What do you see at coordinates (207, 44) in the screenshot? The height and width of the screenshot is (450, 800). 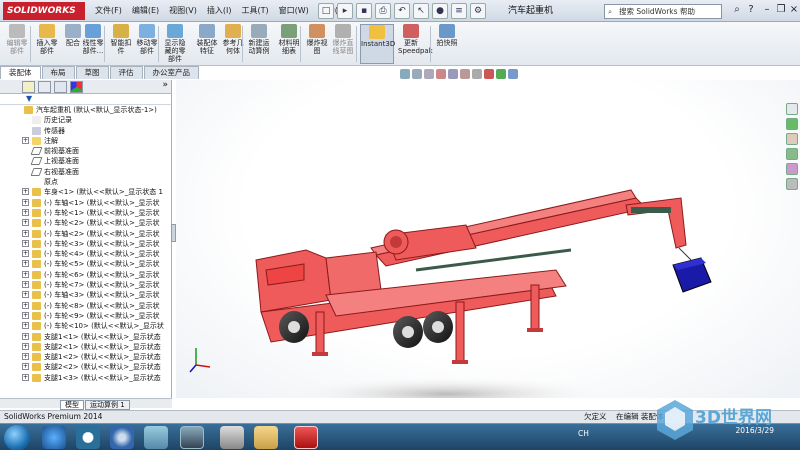 I see `assembly-feature-button: 装配体 特征` at bounding box center [207, 44].